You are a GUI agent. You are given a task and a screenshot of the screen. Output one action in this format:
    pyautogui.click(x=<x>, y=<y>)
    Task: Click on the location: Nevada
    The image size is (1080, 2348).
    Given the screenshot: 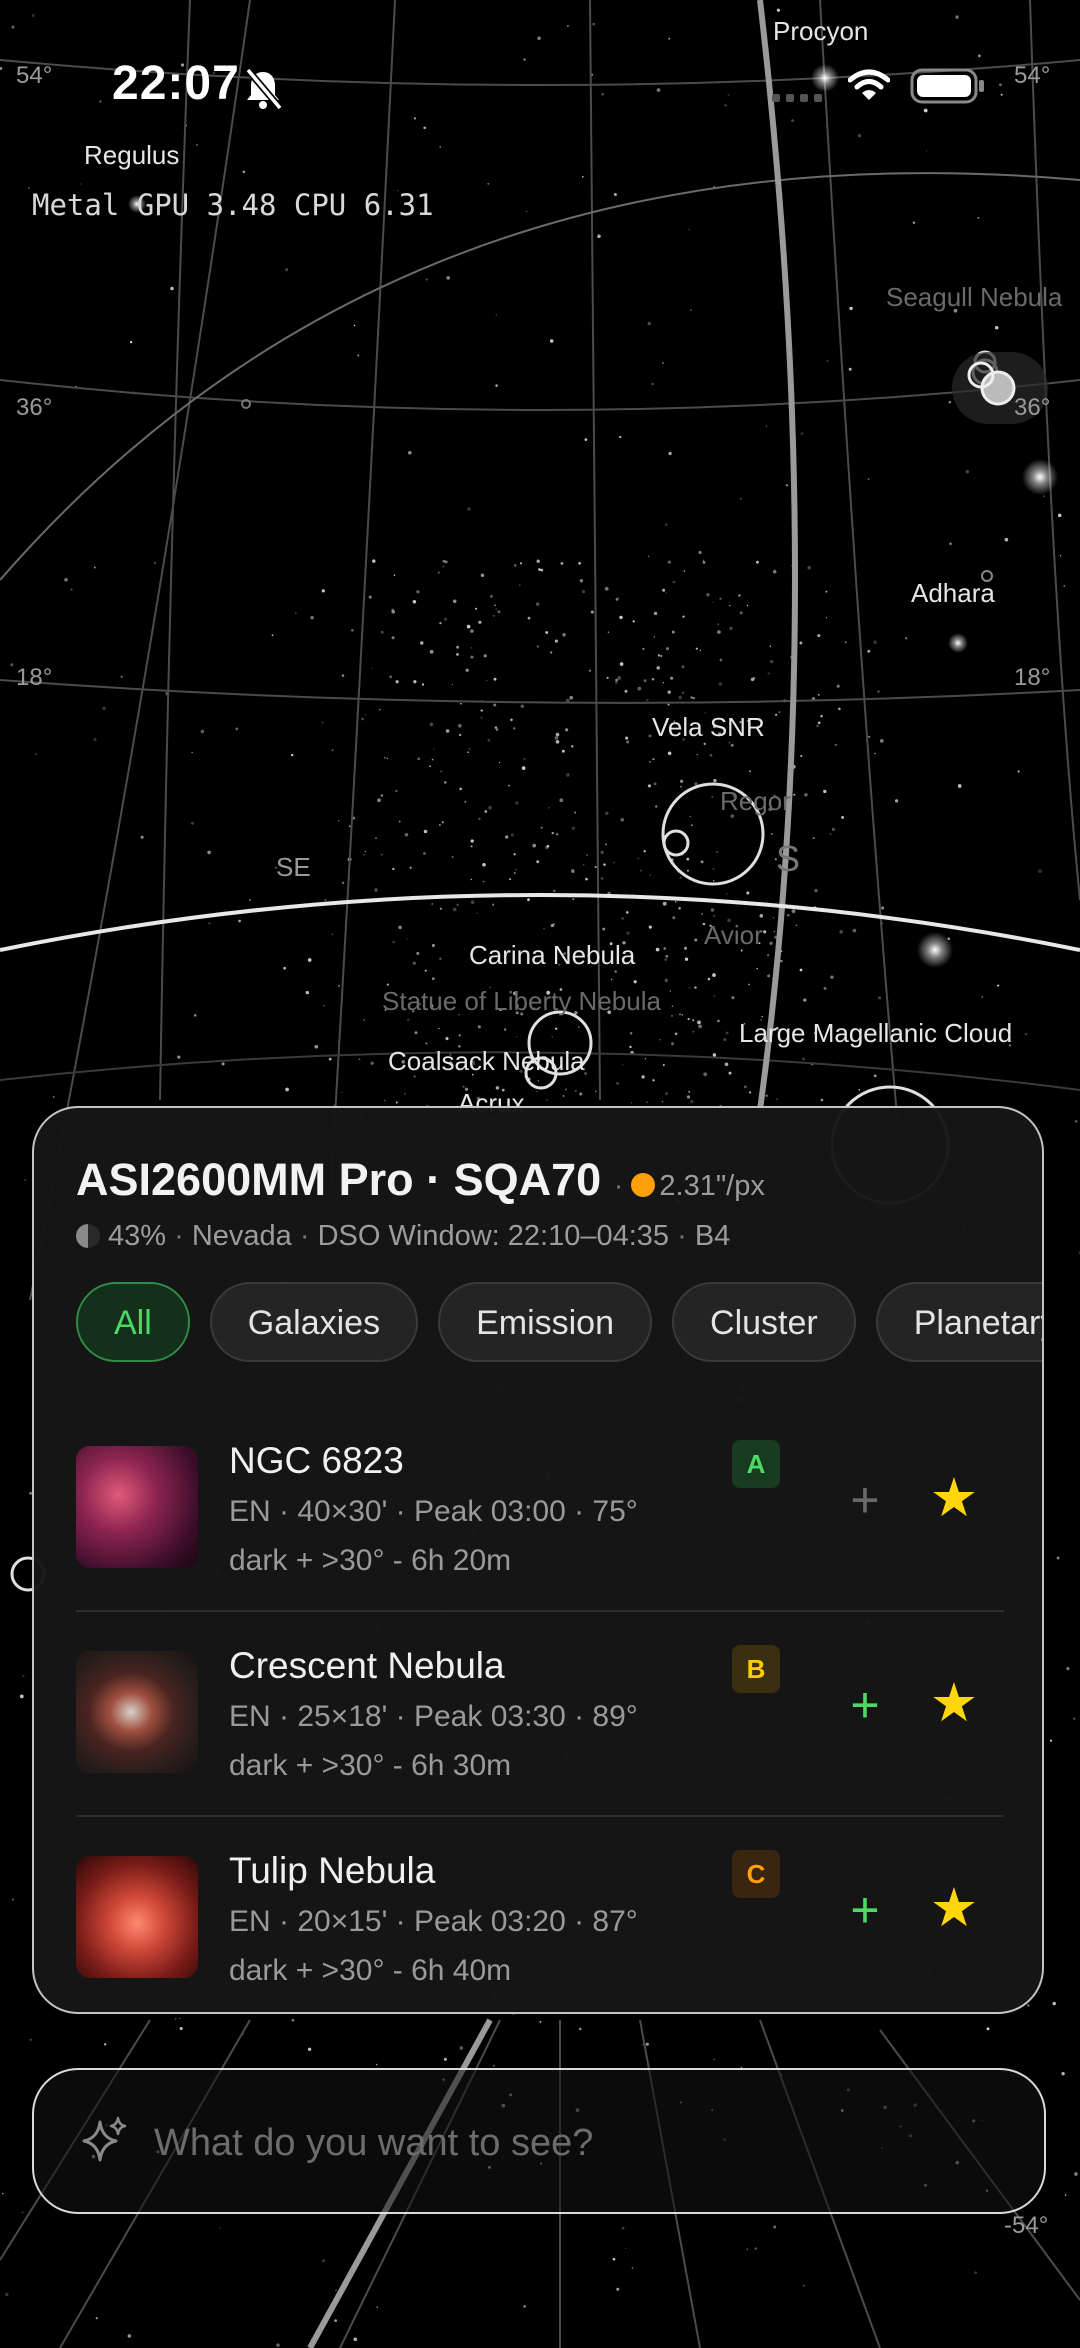 What is the action you would take?
    pyautogui.click(x=241, y=1236)
    